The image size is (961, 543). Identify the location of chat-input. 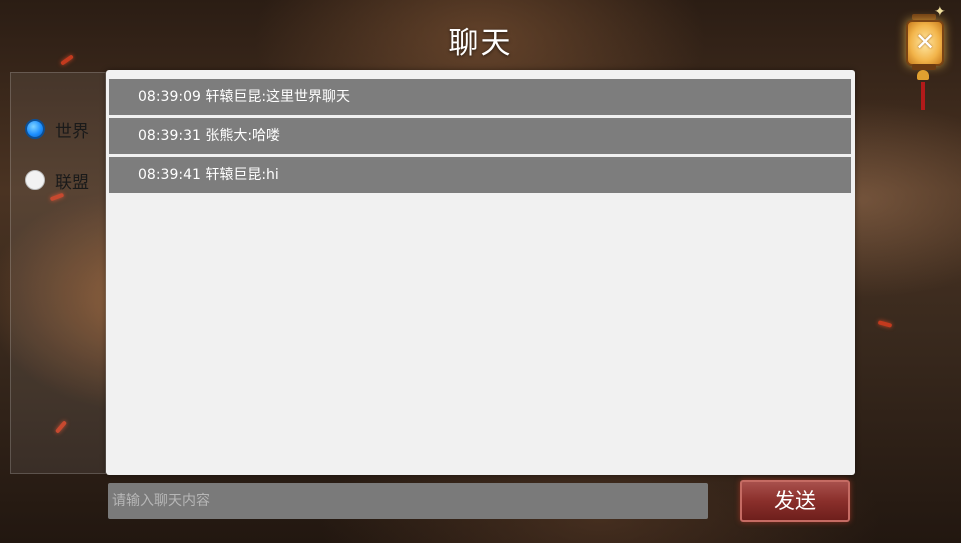
(408, 501).